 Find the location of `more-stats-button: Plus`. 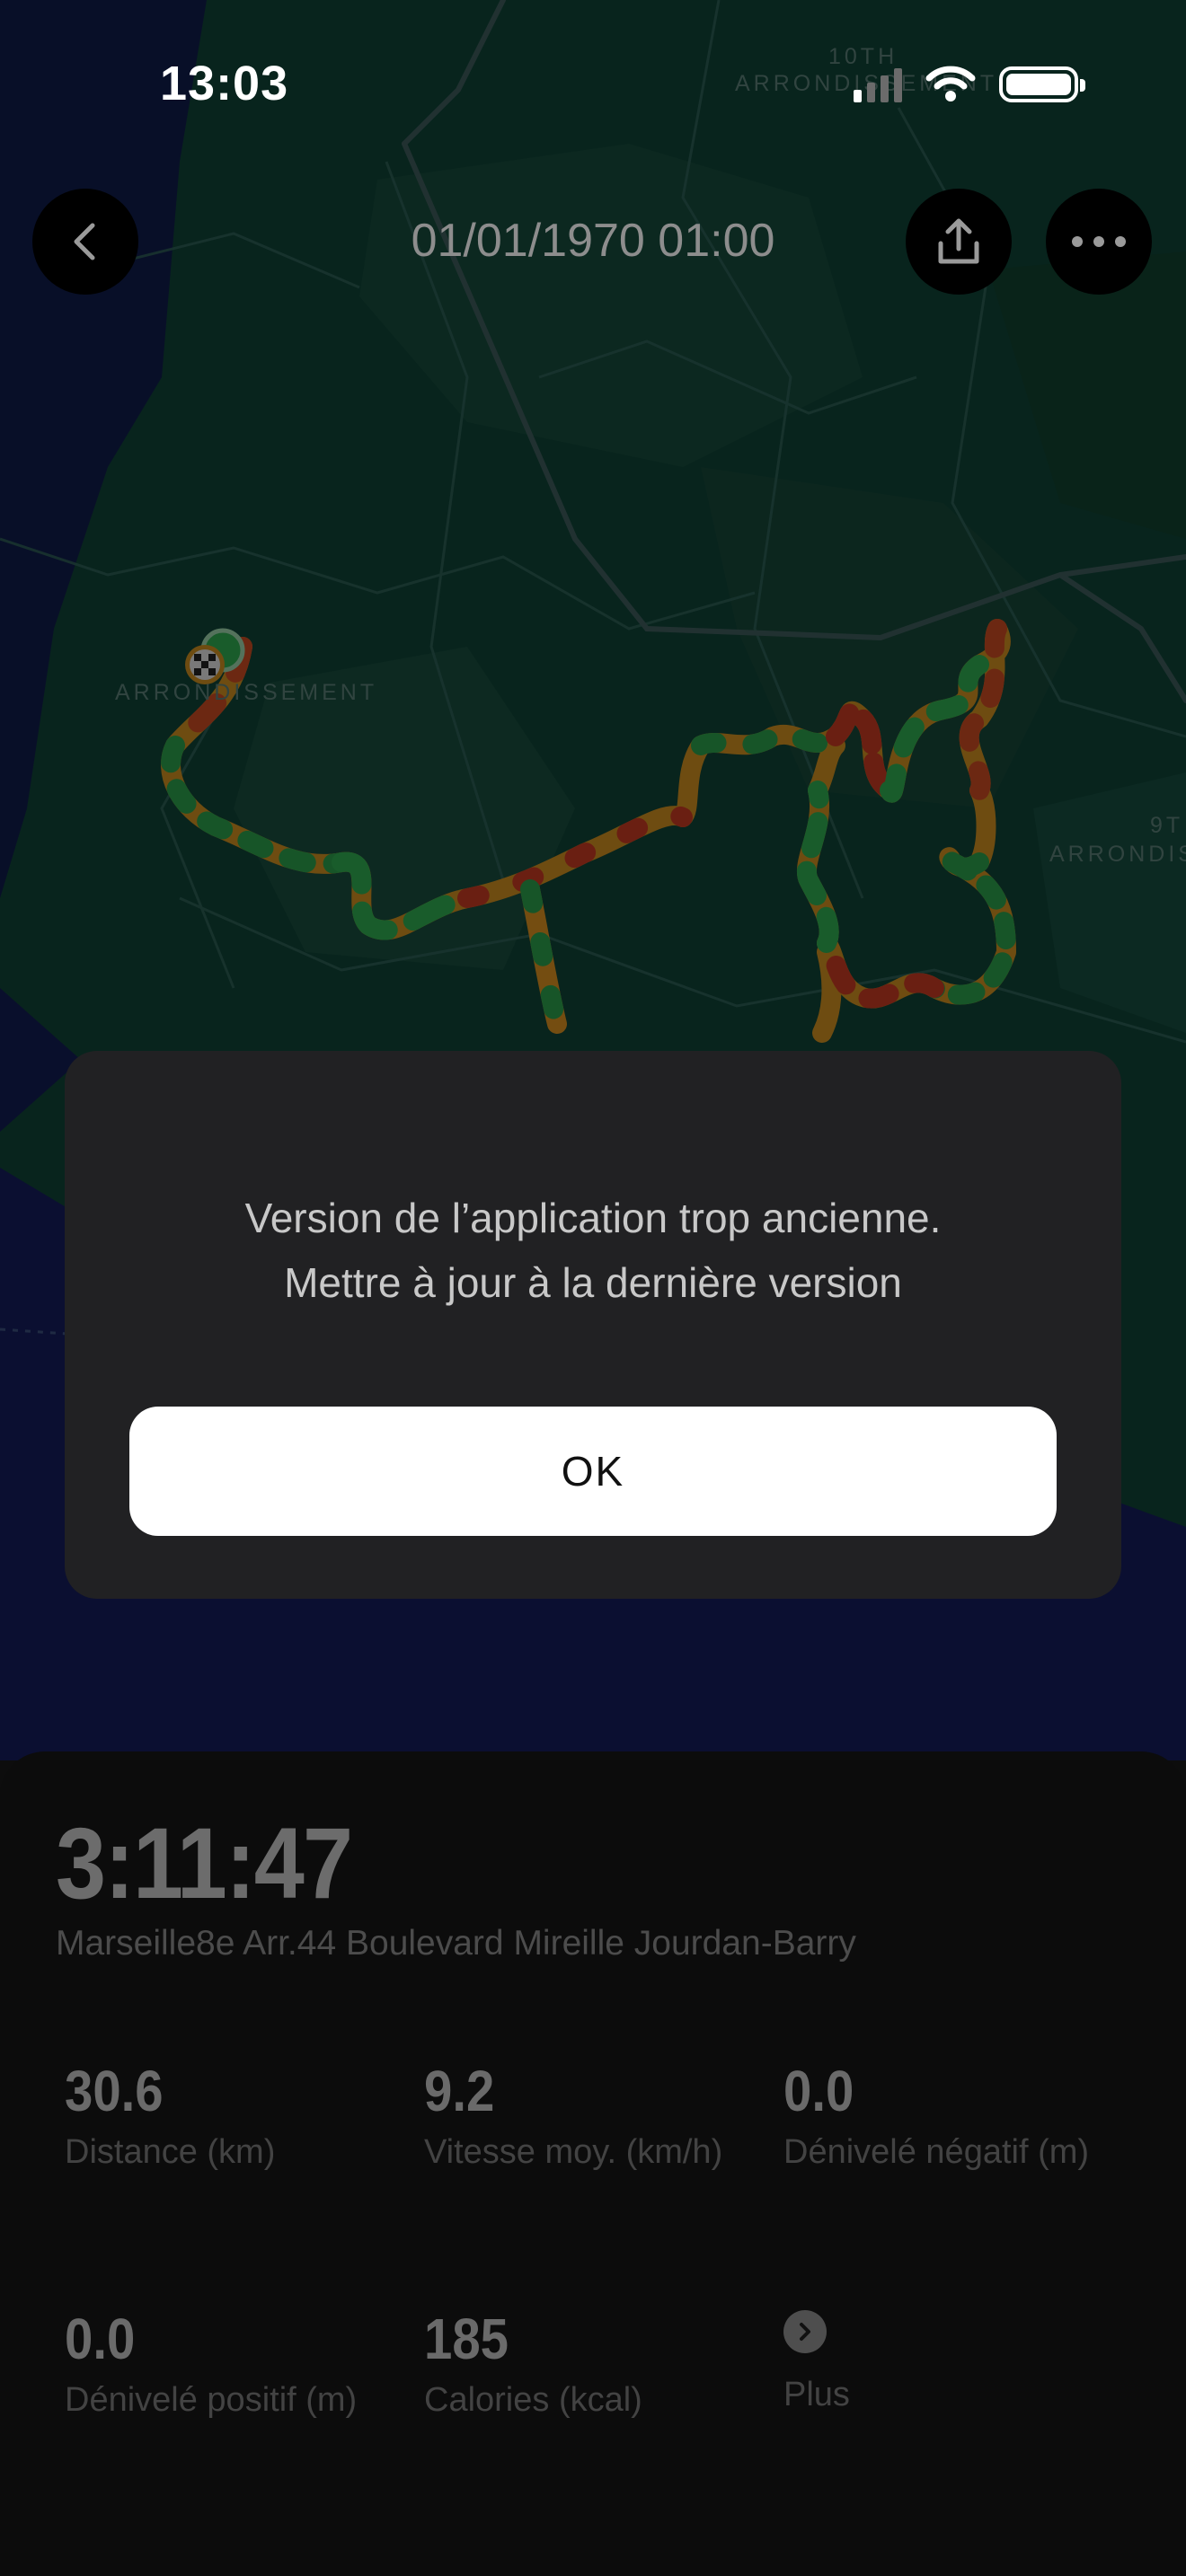

more-stats-button: Plus is located at coordinates (954, 2363).